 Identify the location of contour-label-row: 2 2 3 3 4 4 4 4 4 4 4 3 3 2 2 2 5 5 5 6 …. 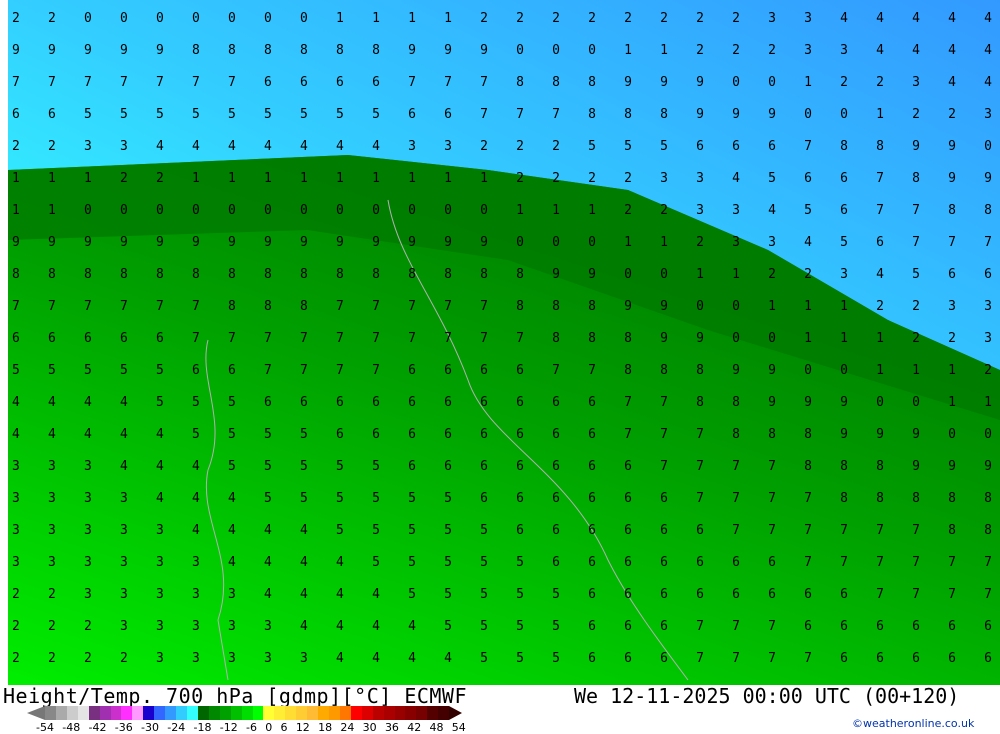
(502, 146).